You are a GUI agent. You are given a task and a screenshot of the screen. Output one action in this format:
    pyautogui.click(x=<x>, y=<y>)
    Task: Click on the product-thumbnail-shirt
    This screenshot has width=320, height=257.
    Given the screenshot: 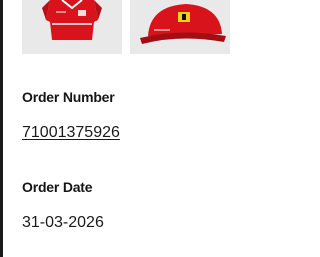 What is the action you would take?
    pyautogui.click(x=72, y=27)
    